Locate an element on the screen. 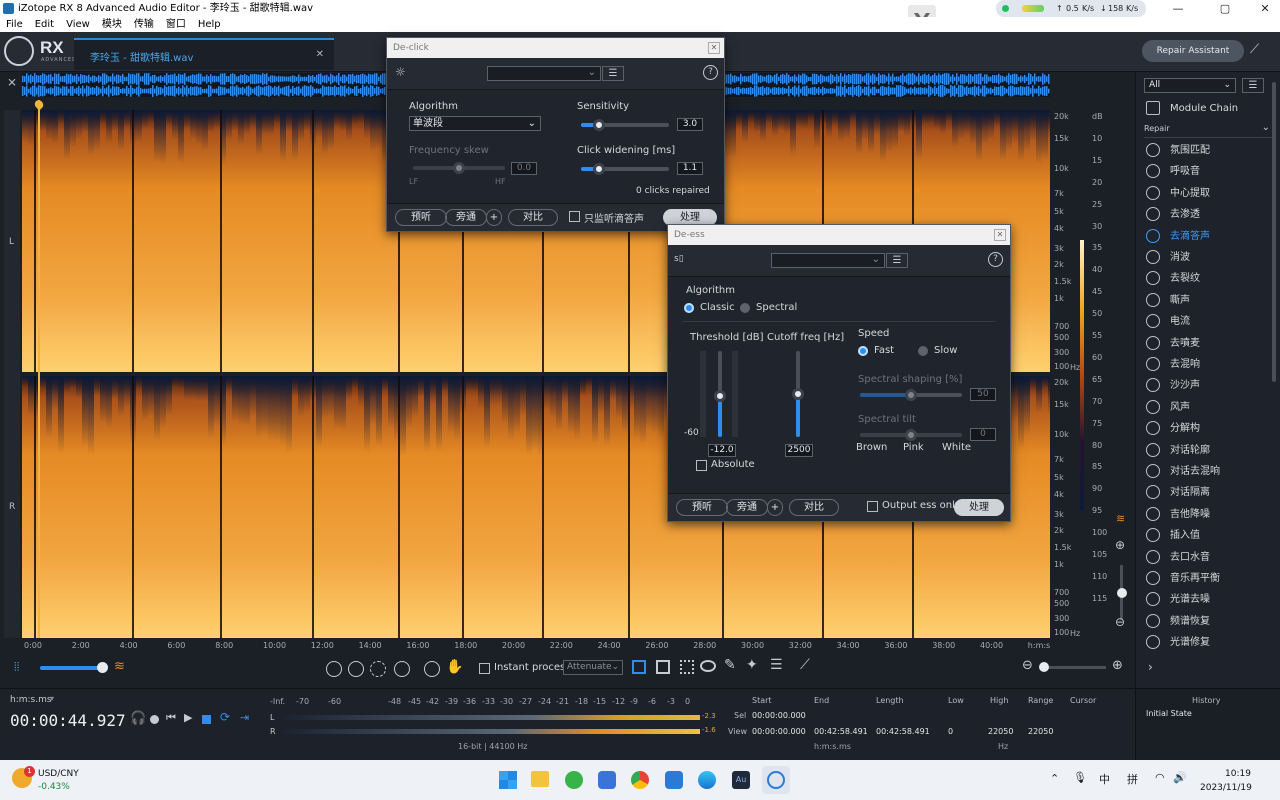 The height and width of the screenshot is (800, 1280). module-filter-dropdown: All ⌄ is located at coordinates (1190, 85).